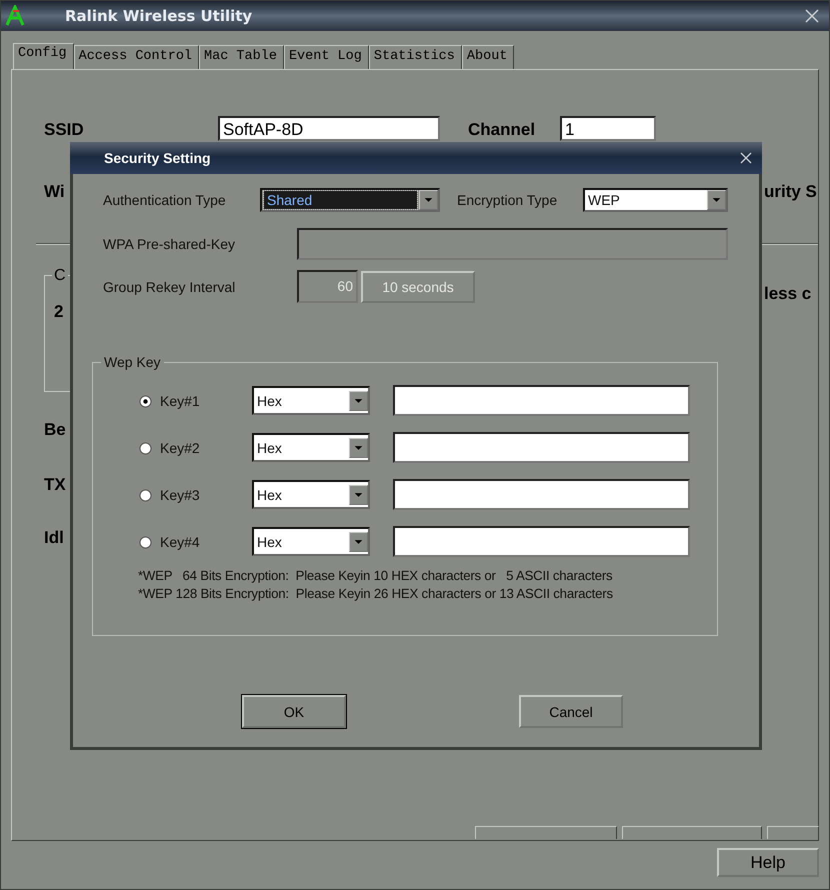 The image size is (830, 890). I want to click on note-text: *WEP 64 Bits Encryption: Please Keyin 10 HEX characters or 5 ASCII characters, so click(376, 576).